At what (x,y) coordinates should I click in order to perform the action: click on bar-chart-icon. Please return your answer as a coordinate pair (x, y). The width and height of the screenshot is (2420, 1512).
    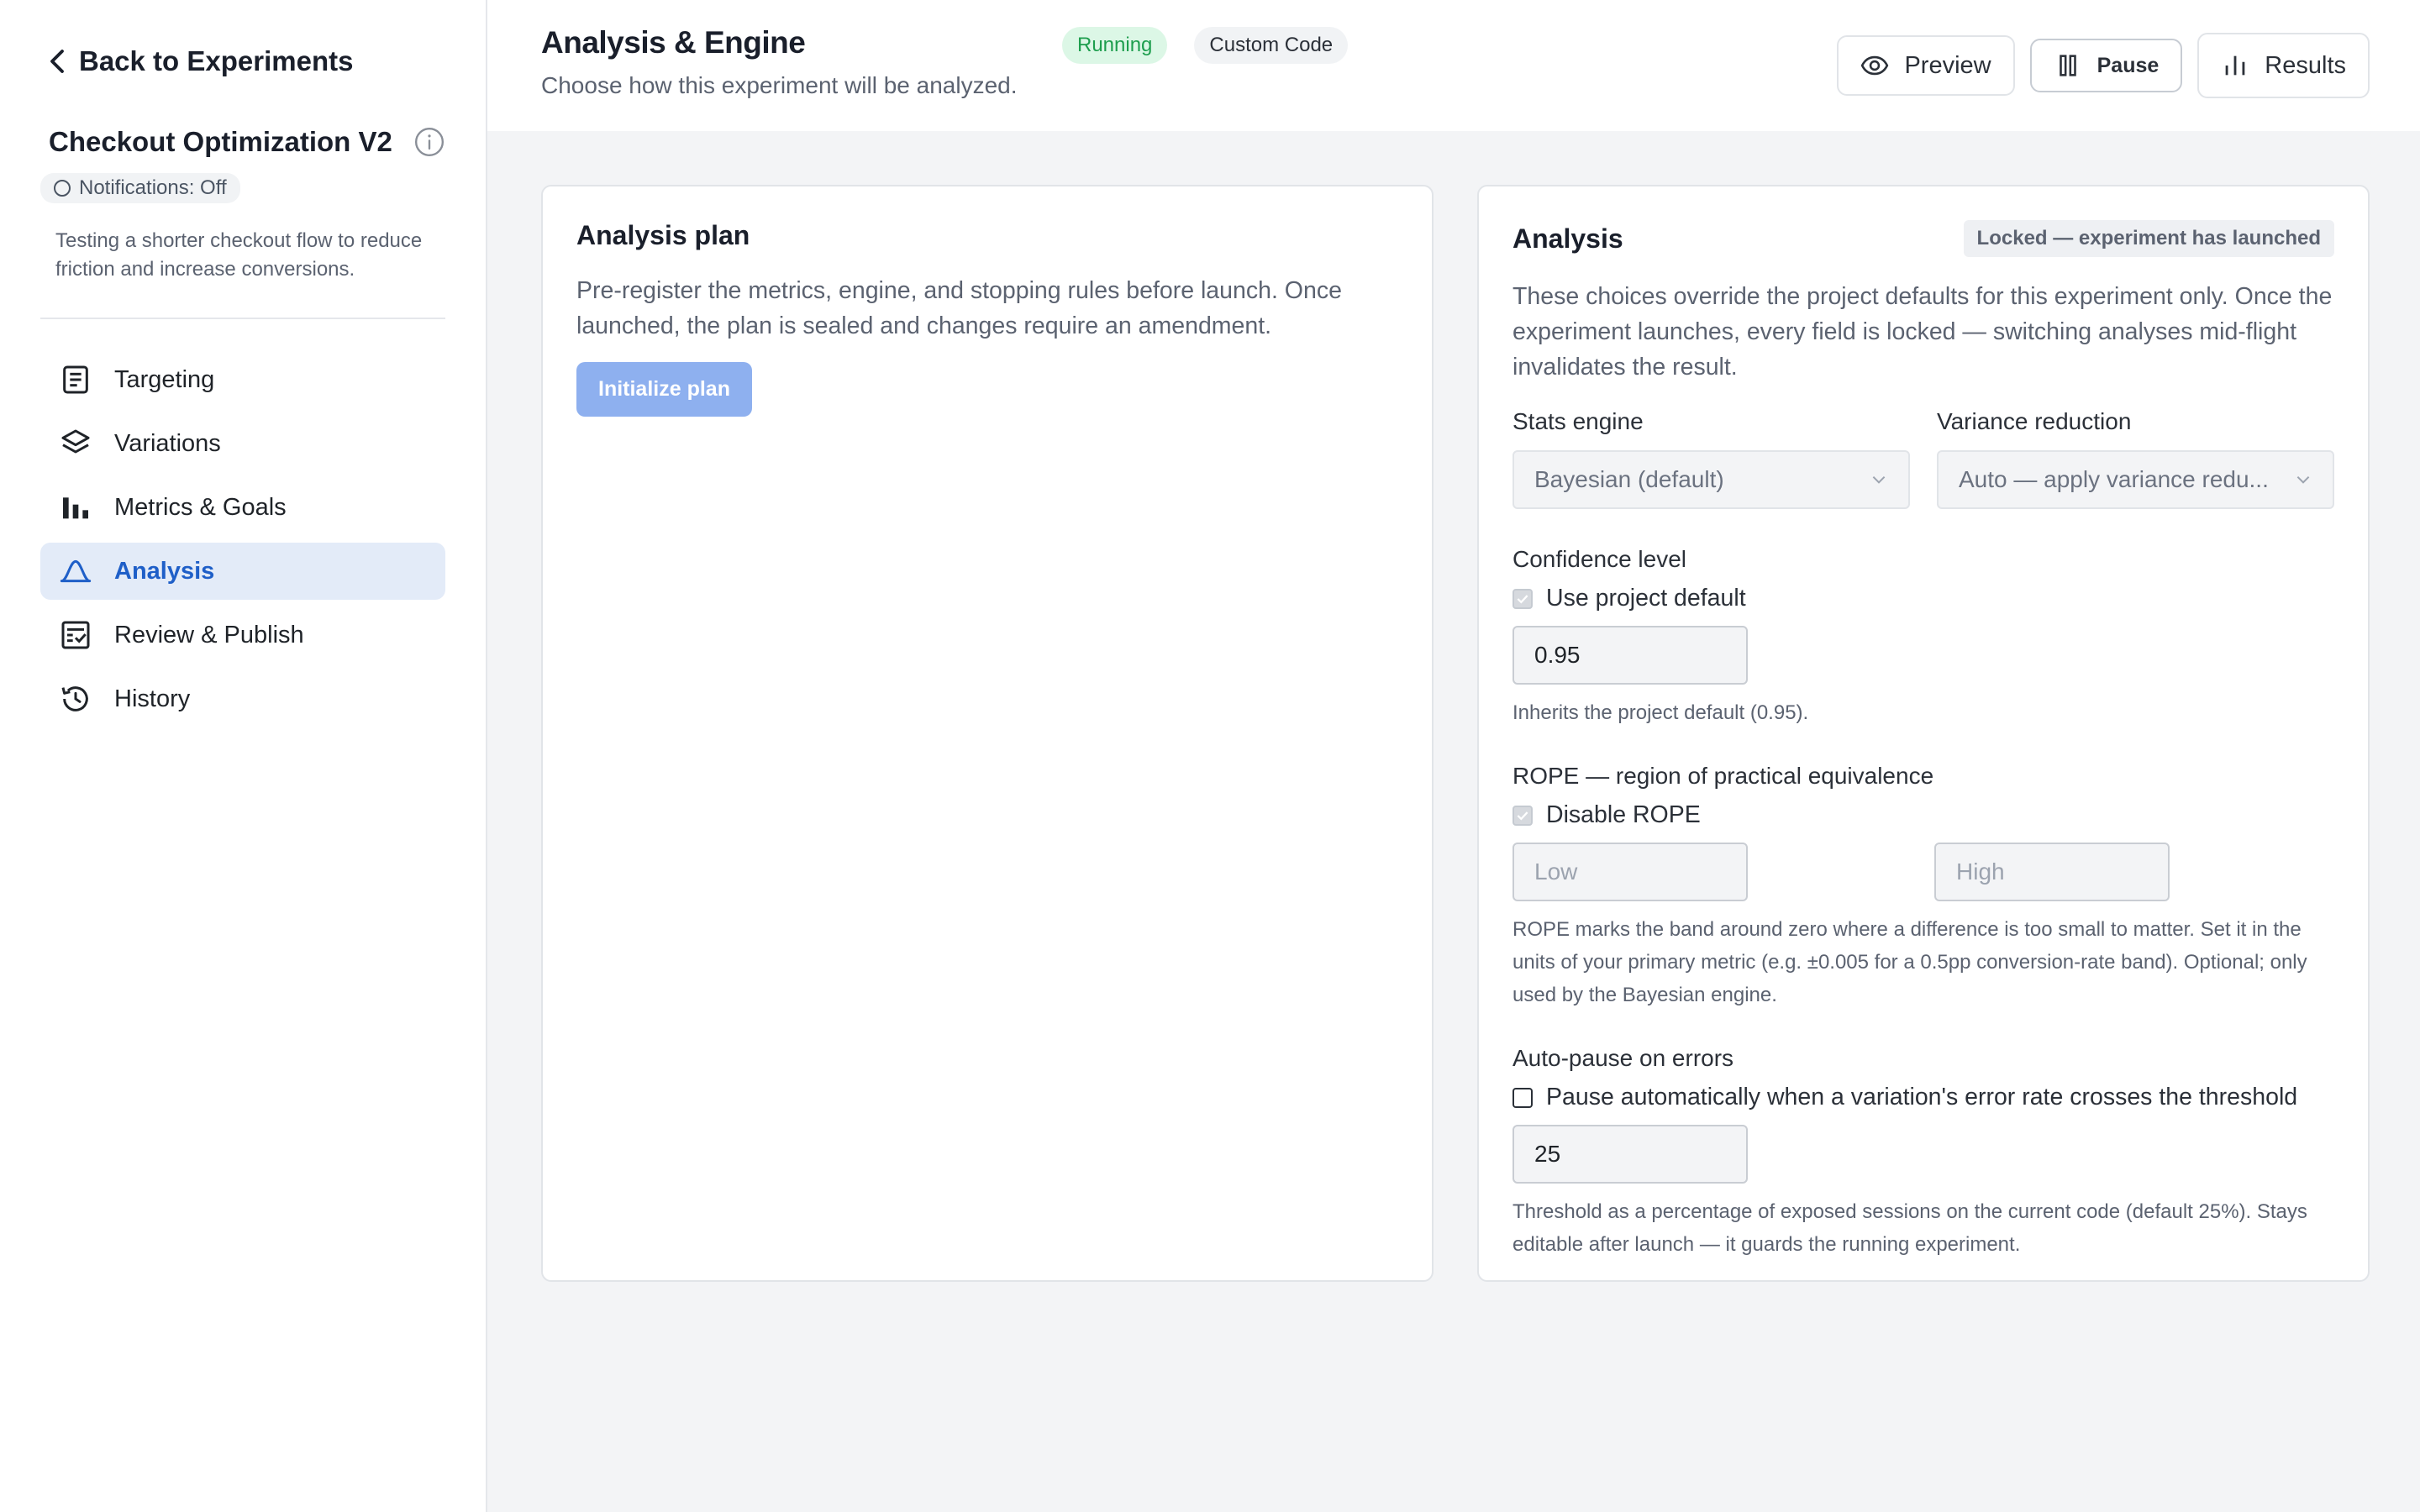
    Looking at the image, I should click on (75, 508).